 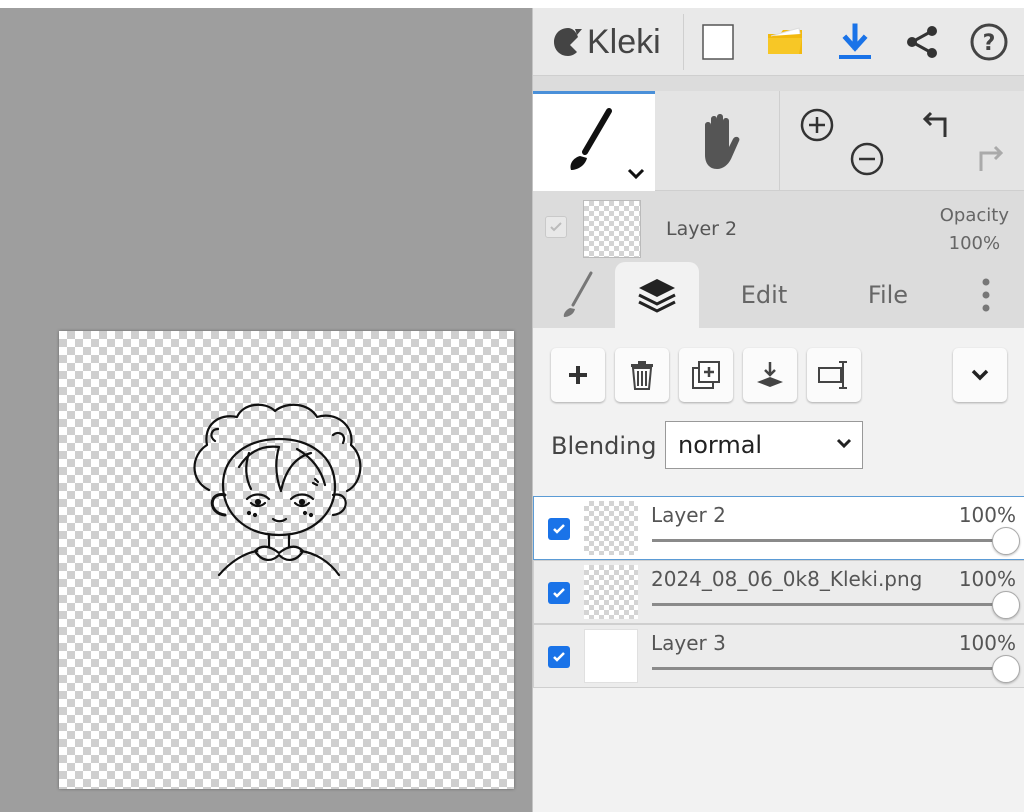 I want to click on blending-mode-select: normal, so click(x=764, y=445).